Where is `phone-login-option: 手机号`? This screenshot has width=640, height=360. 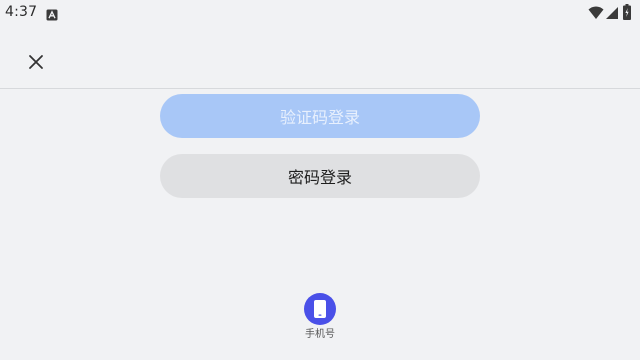
phone-login-option: 手机号 is located at coordinates (320, 320).